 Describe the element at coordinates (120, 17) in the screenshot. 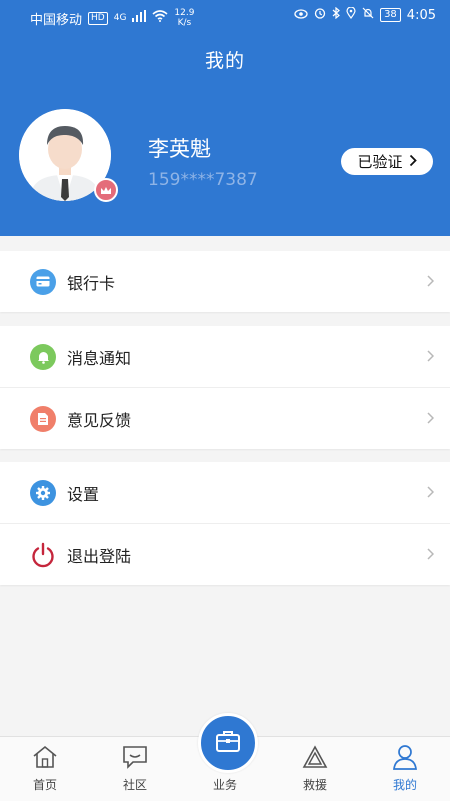

I see `network-label: 4G` at that location.